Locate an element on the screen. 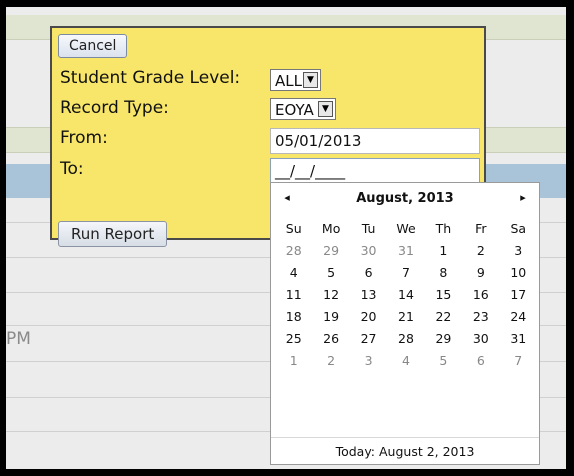 The height and width of the screenshot is (476, 574). calendar-day: 18 is located at coordinates (293, 316).